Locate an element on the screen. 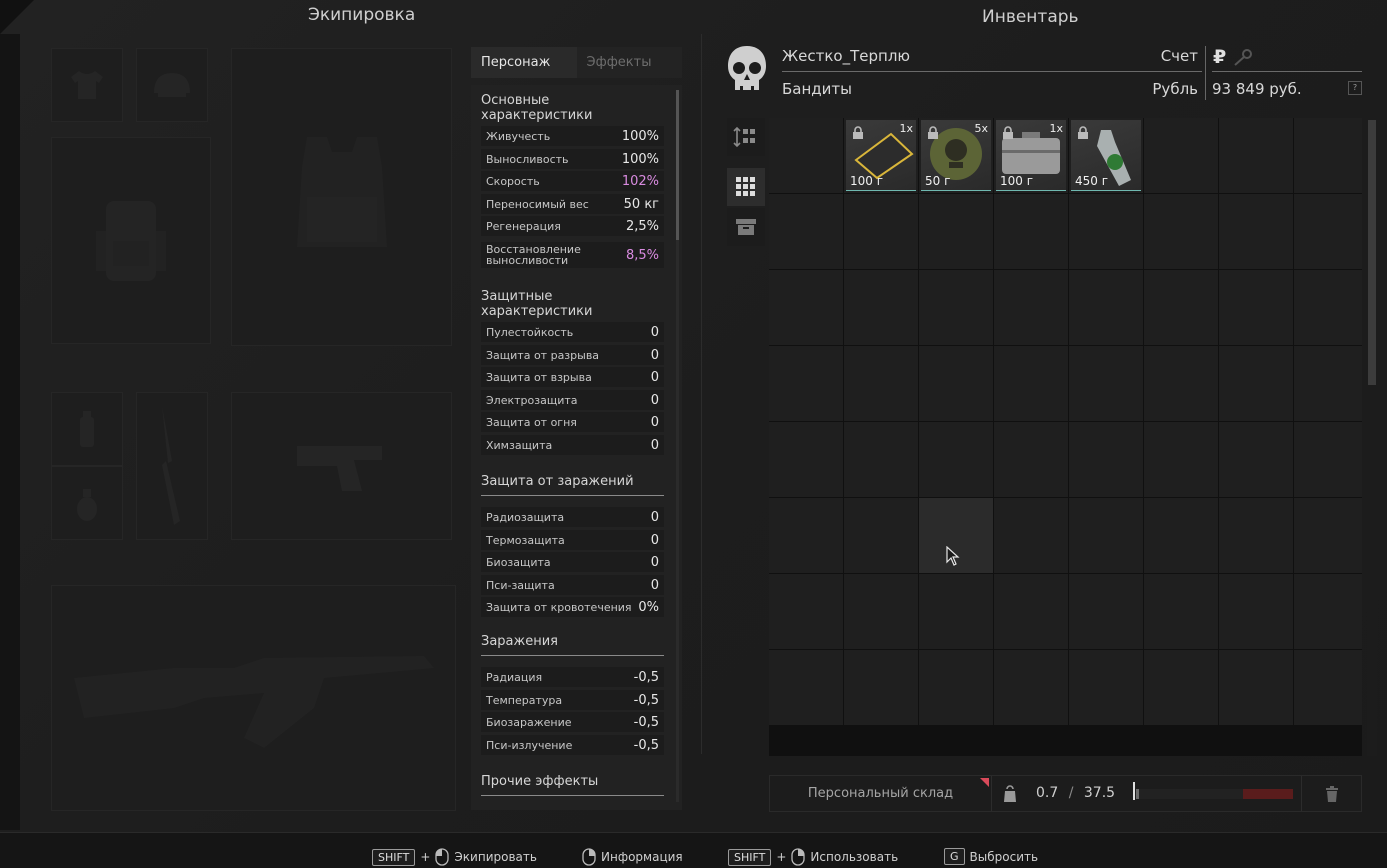  panel-divider is located at coordinates (701, 394).